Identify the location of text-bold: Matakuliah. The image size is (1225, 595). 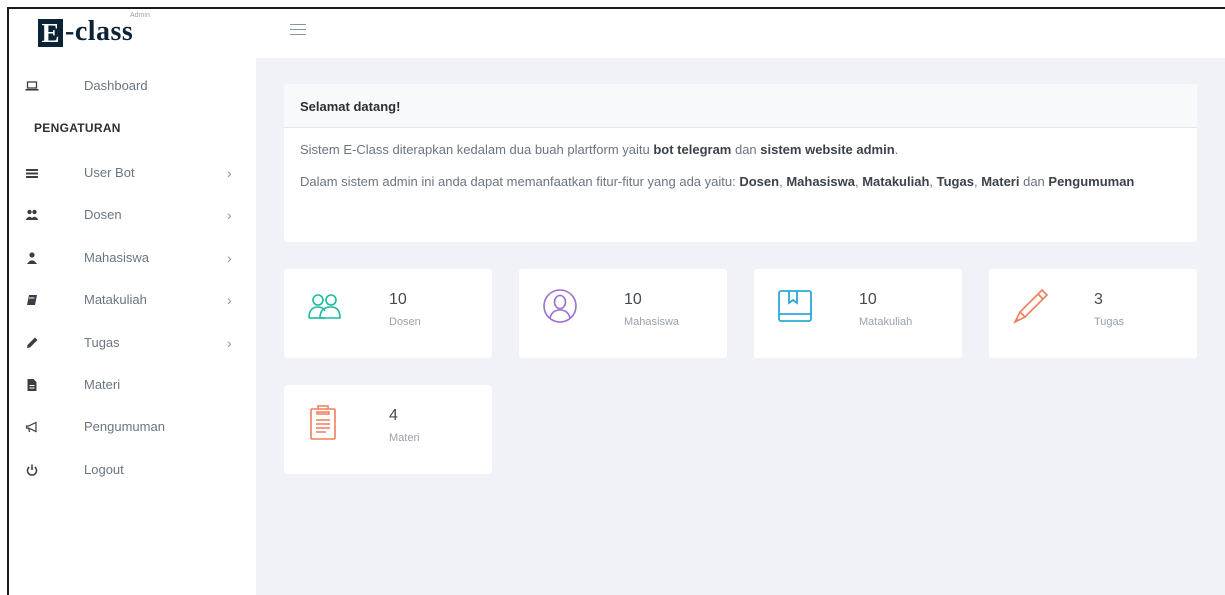
(896, 181).